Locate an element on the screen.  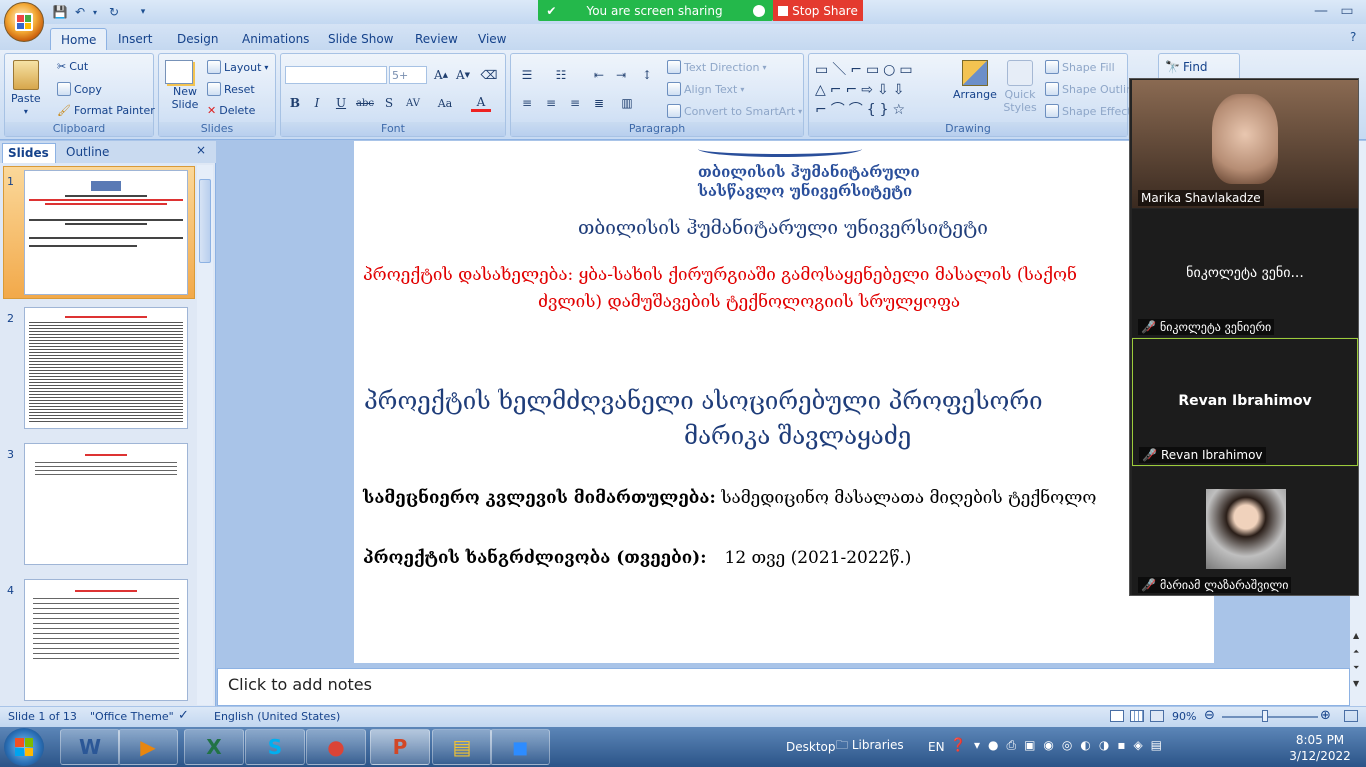
zoom-out-icon: ⊖ is located at coordinates (1209, 715).